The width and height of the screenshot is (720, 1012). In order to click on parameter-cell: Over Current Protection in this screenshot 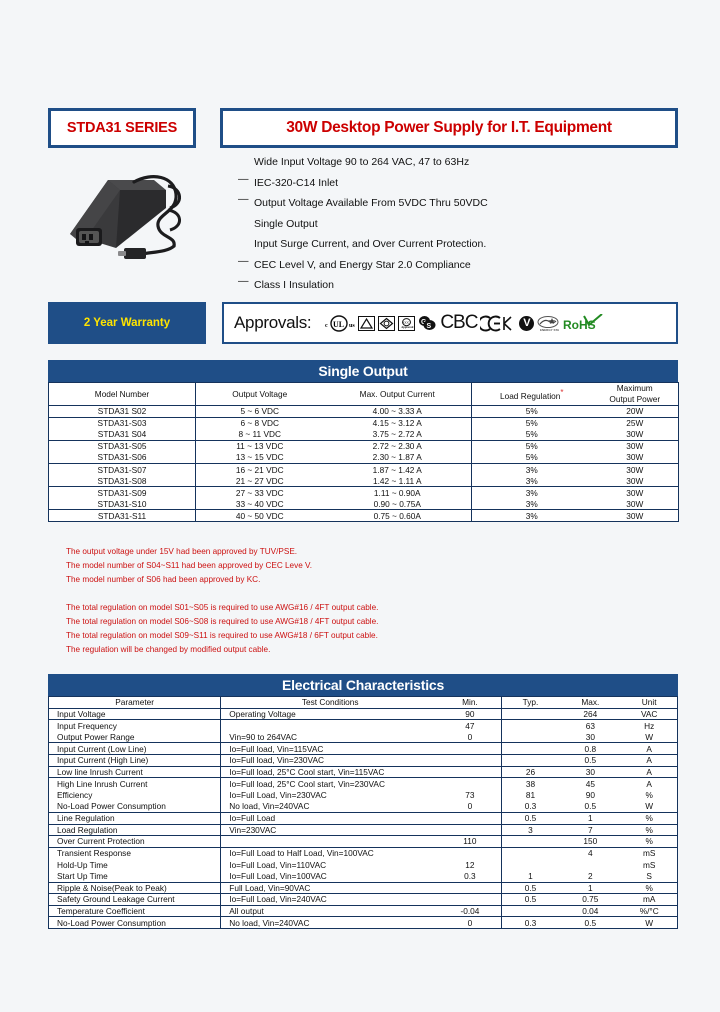, I will do `click(134, 841)`.